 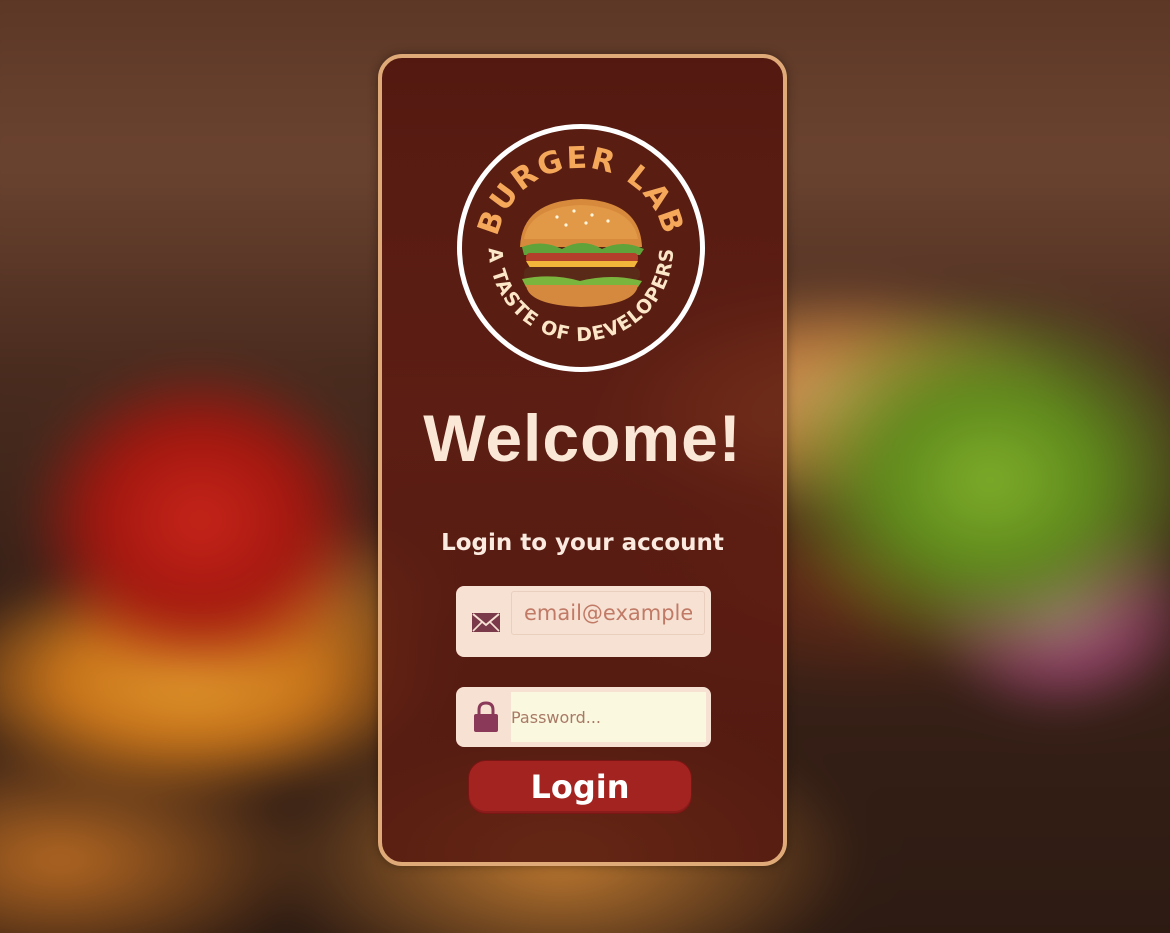 I want to click on burger-lab-logo: BURGER LAB A TASTE OF DEVELOPERS, so click(x=581, y=248).